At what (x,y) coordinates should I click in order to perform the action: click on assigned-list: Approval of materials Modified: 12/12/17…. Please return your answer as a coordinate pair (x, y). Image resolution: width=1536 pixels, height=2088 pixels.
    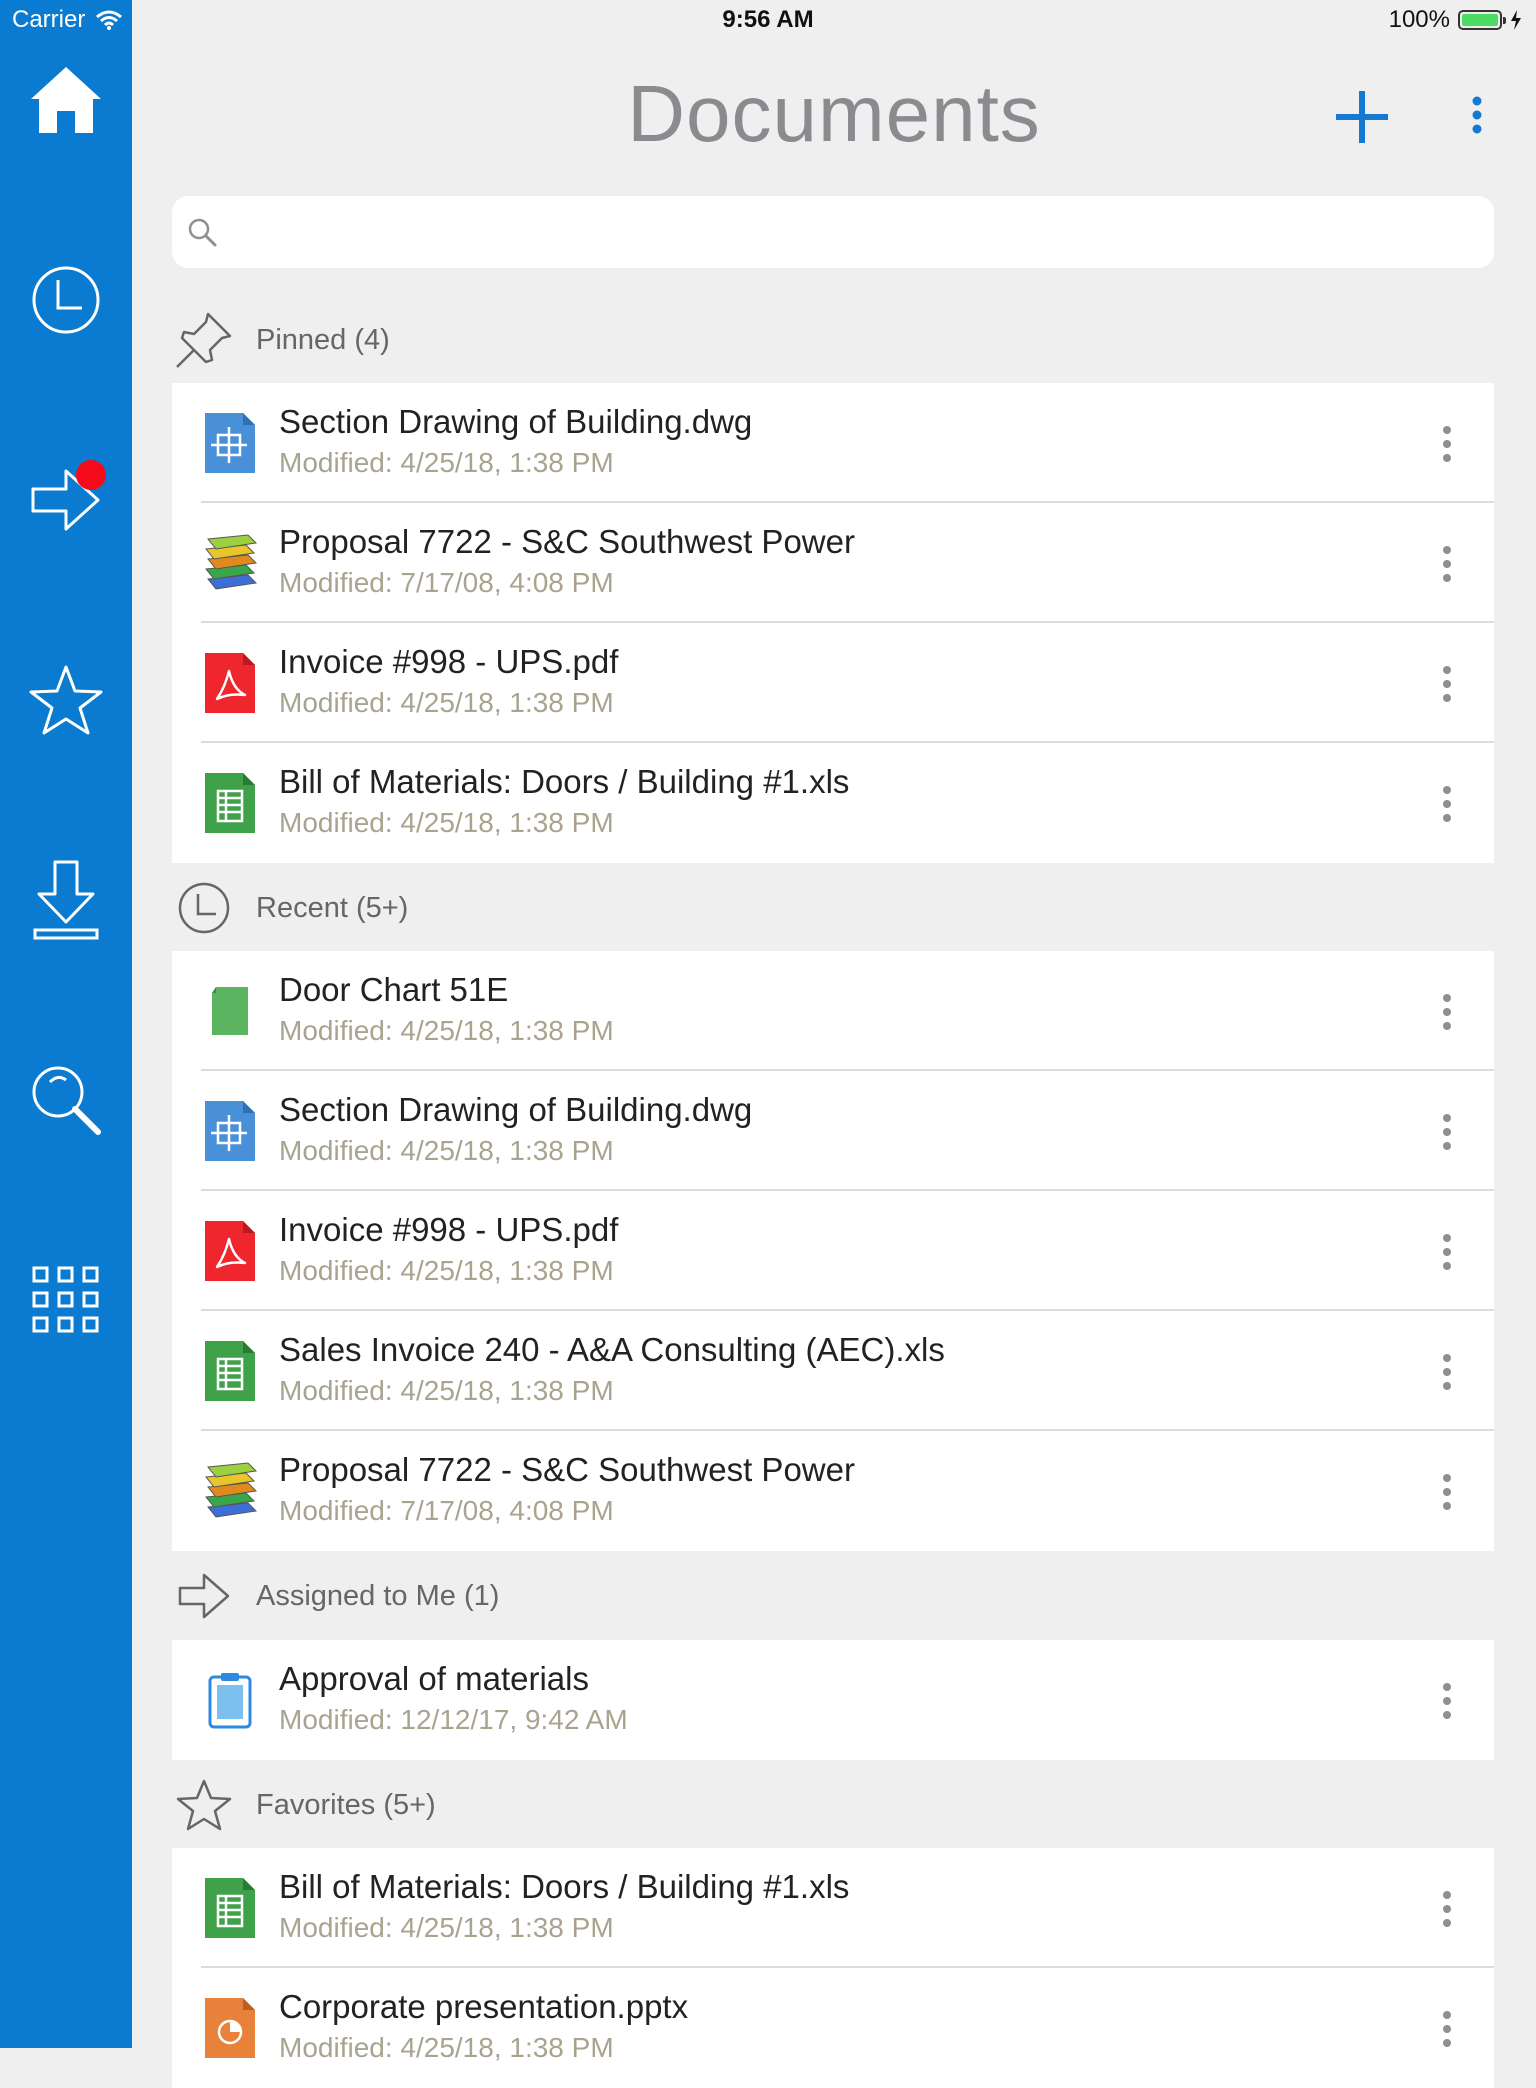
    Looking at the image, I should click on (833, 1700).